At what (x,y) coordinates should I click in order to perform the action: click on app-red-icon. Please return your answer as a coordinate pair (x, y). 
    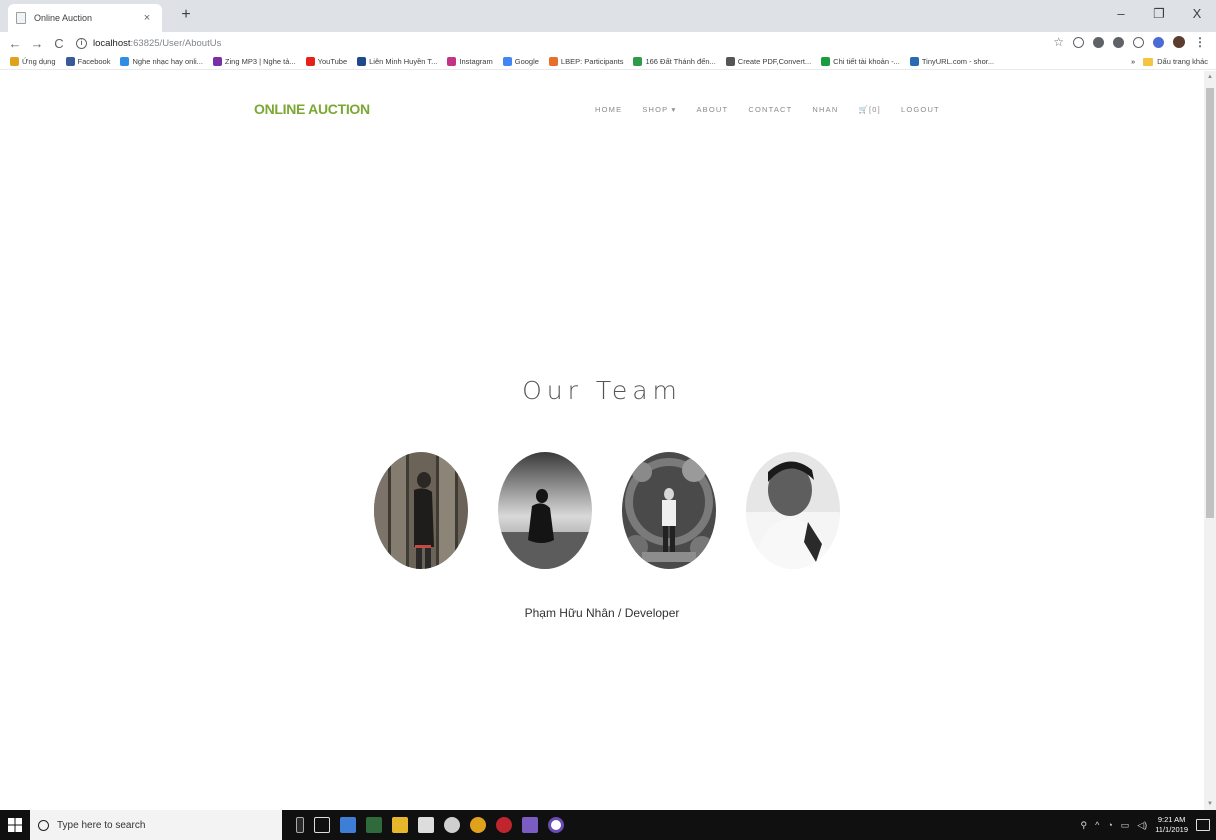
    Looking at the image, I should click on (504, 825).